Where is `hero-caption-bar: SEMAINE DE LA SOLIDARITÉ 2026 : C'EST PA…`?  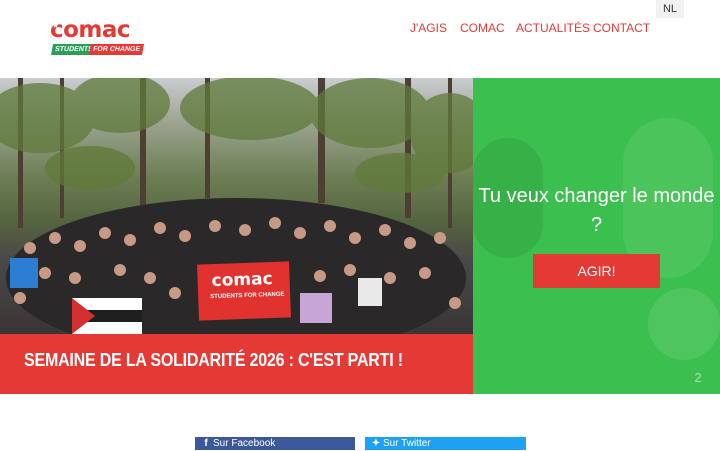 hero-caption-bar: SEMAINE DE LA SOLIDARITÉ 2026 : C'EST PA… is located at coordinates (236, 364).